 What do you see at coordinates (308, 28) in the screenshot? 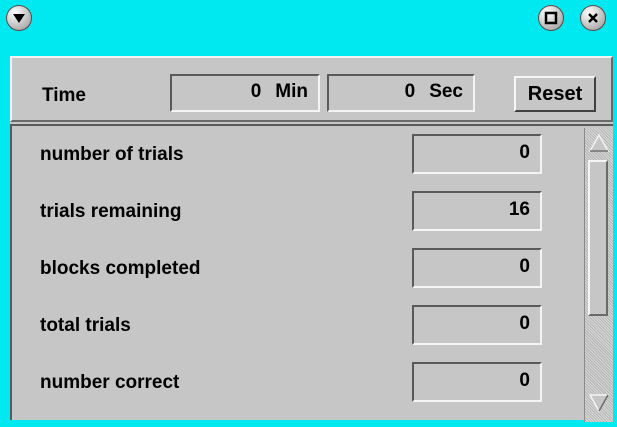
I see `title-bar` at bounding box center [308, 28].